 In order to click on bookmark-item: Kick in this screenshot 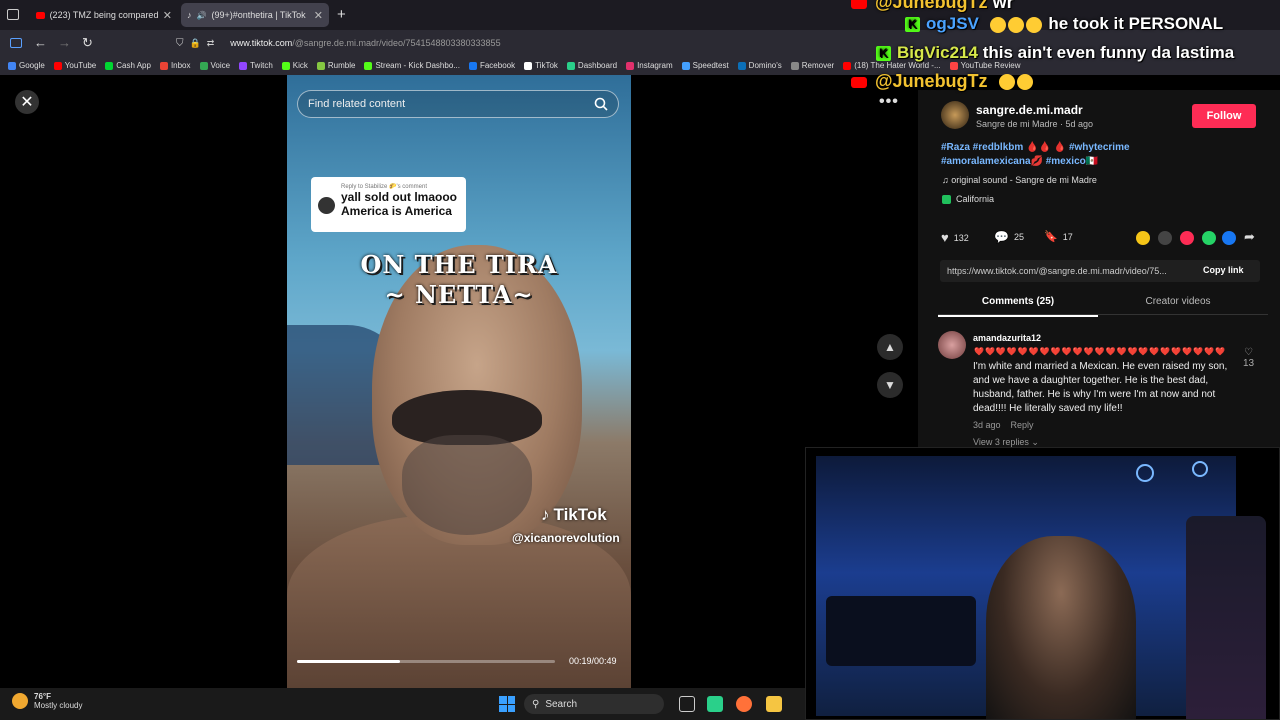, I will do `click(294, 65)`.